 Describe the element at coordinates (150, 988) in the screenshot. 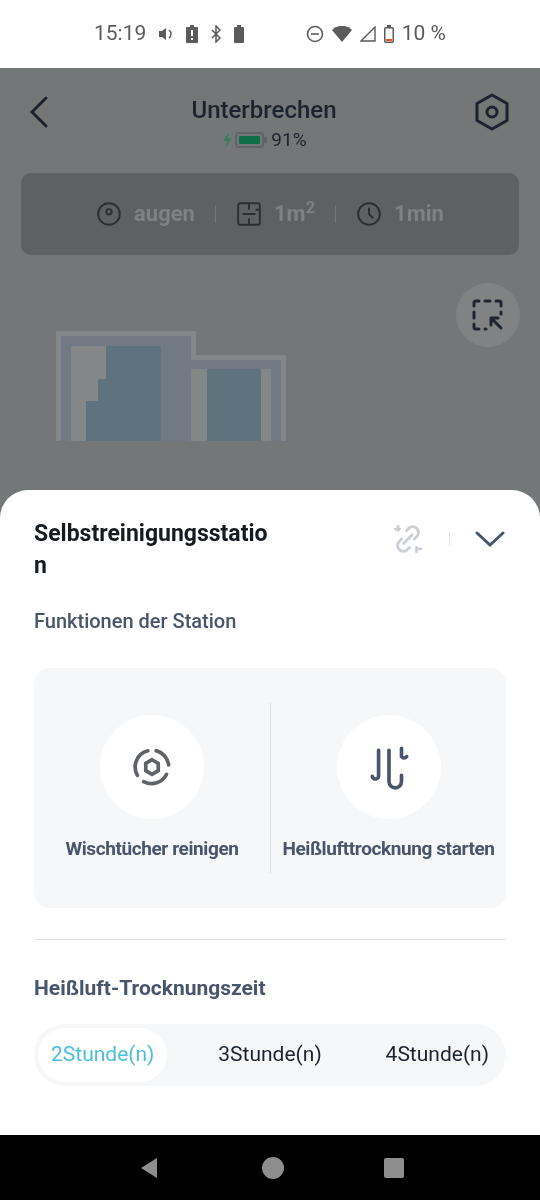

I see `section-heading: Heißluft-Trocknungszeit` at that location.